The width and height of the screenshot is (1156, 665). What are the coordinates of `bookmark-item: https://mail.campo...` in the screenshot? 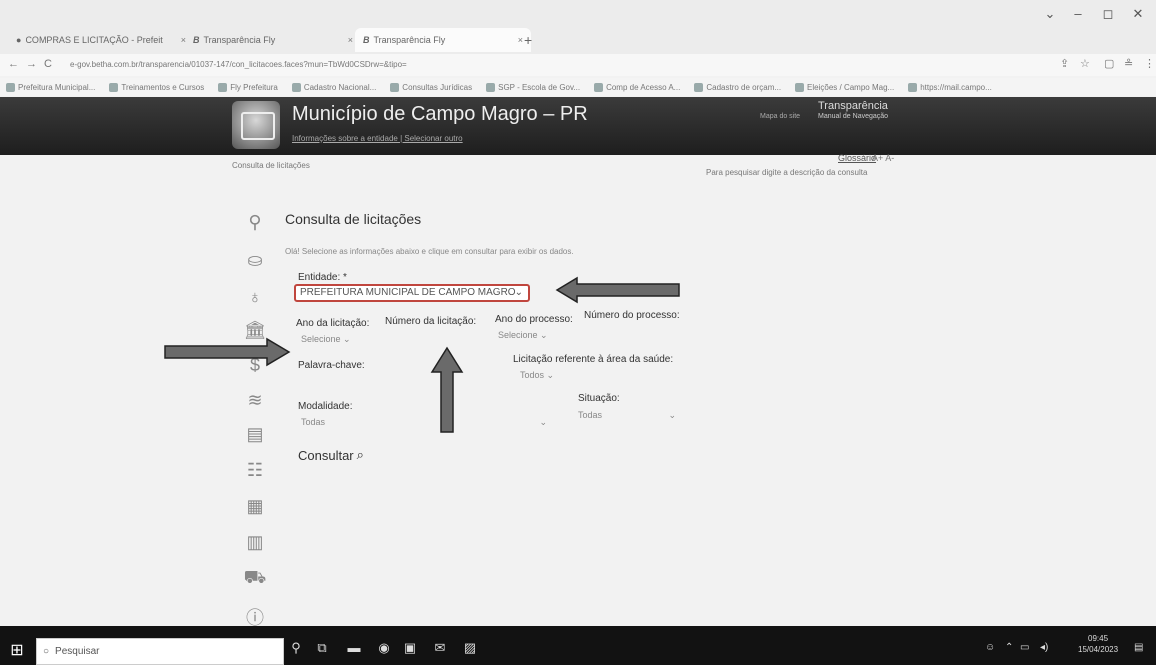 It's located at (950, 87).